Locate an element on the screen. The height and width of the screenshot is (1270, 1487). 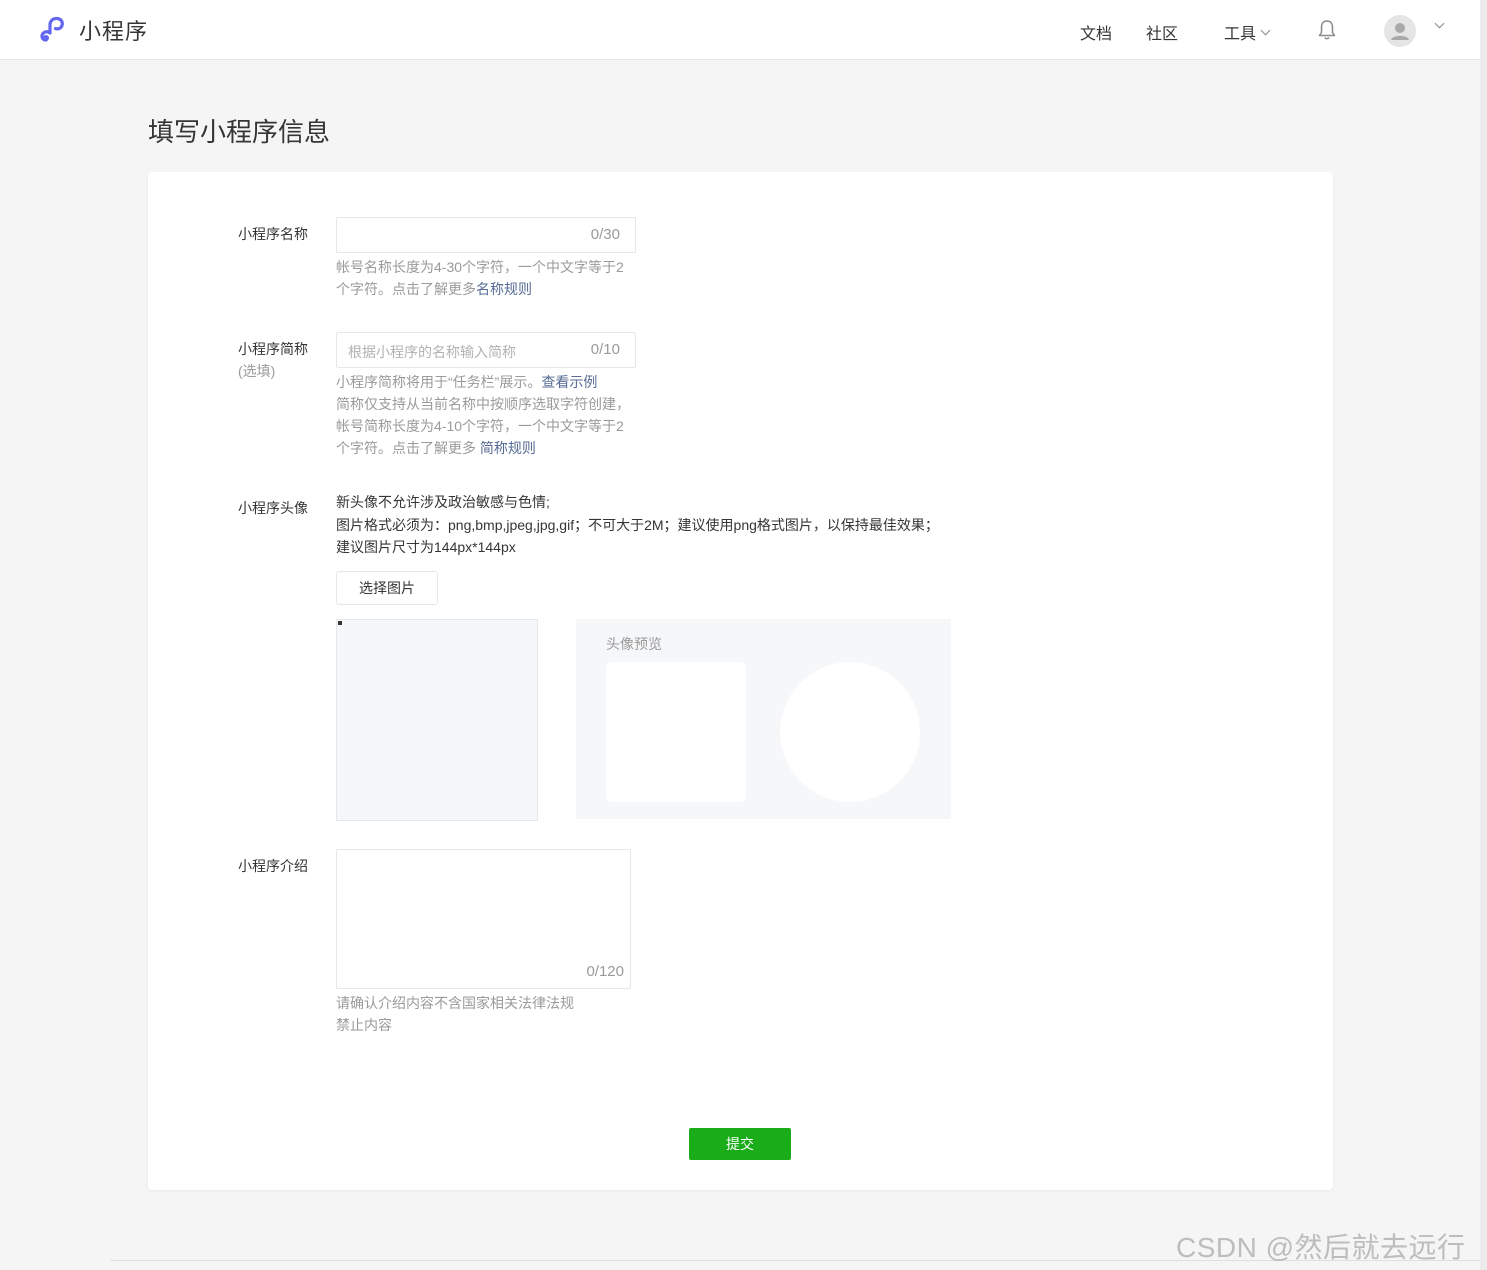
logo: 小程序 is located at coordinates (93, 30).